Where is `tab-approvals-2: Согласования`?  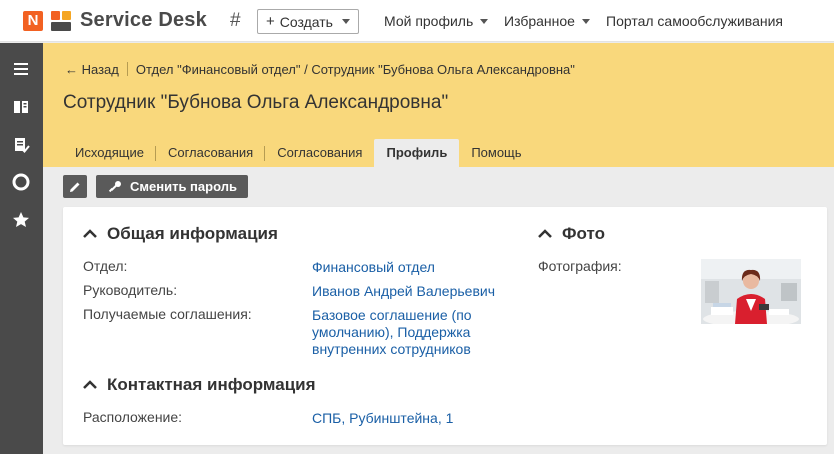 tab-approvals-2: Согласования is located at coordinates (319, 153).